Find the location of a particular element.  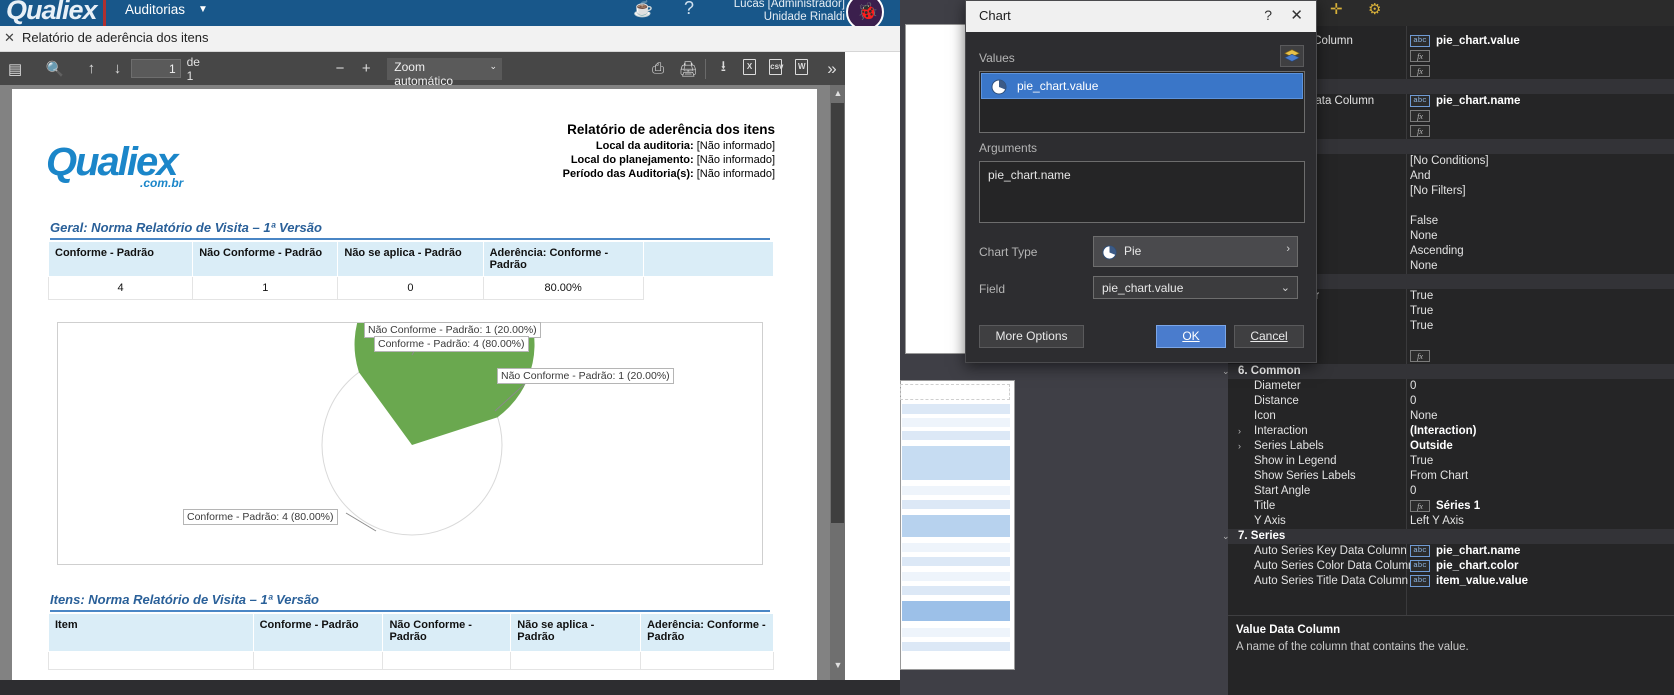

chart-type-select: Pie › is located at coordinates (1195, 251).